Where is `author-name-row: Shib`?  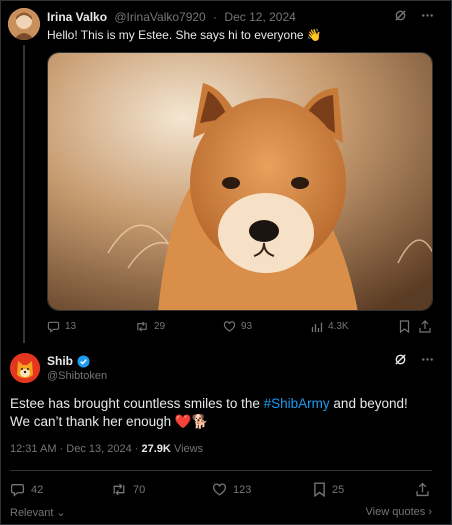
author-name-row: Shib is located at coordinates (68, 361).